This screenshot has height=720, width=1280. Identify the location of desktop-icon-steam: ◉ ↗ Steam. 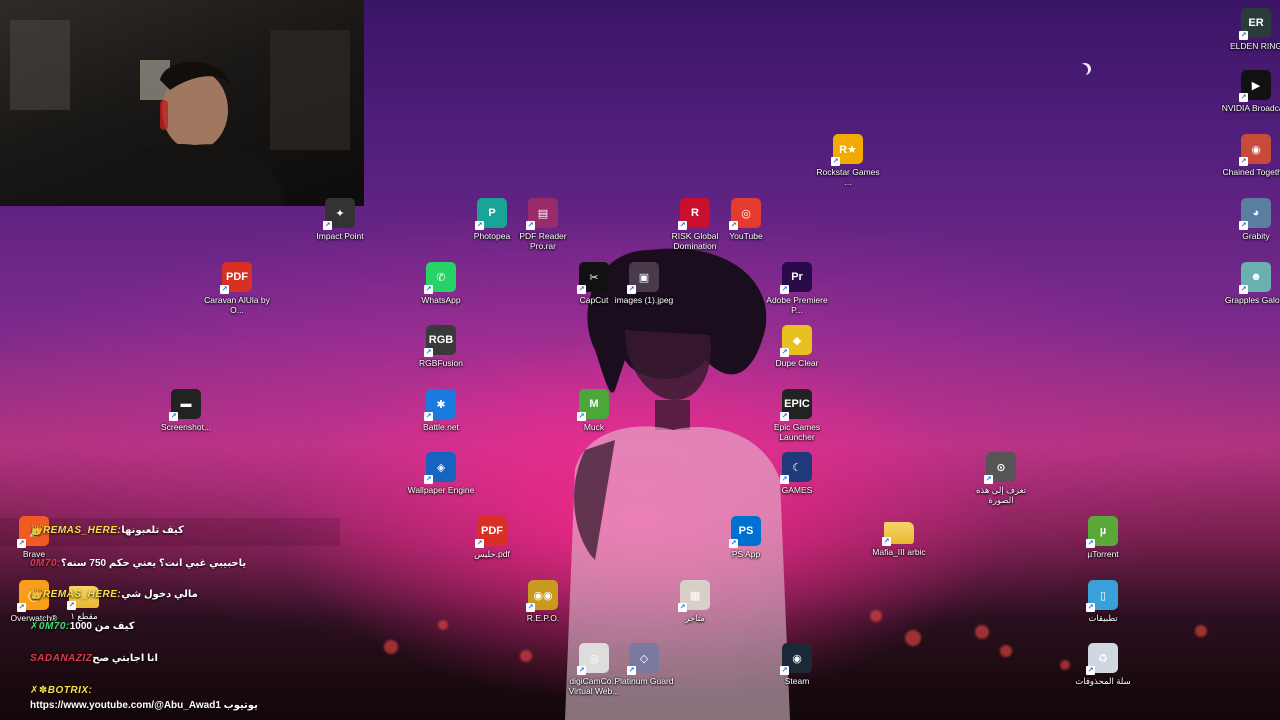
(797, 664).